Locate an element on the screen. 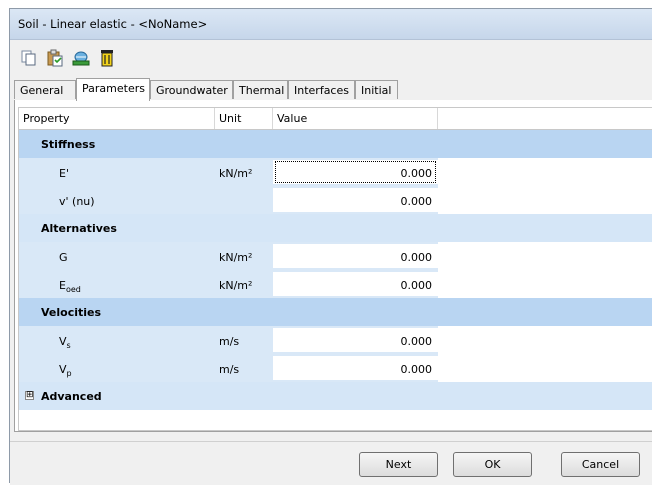 This screenshot has height=485, width=652. value-field-vp: 0.000 is located at coordinates (355, 368).